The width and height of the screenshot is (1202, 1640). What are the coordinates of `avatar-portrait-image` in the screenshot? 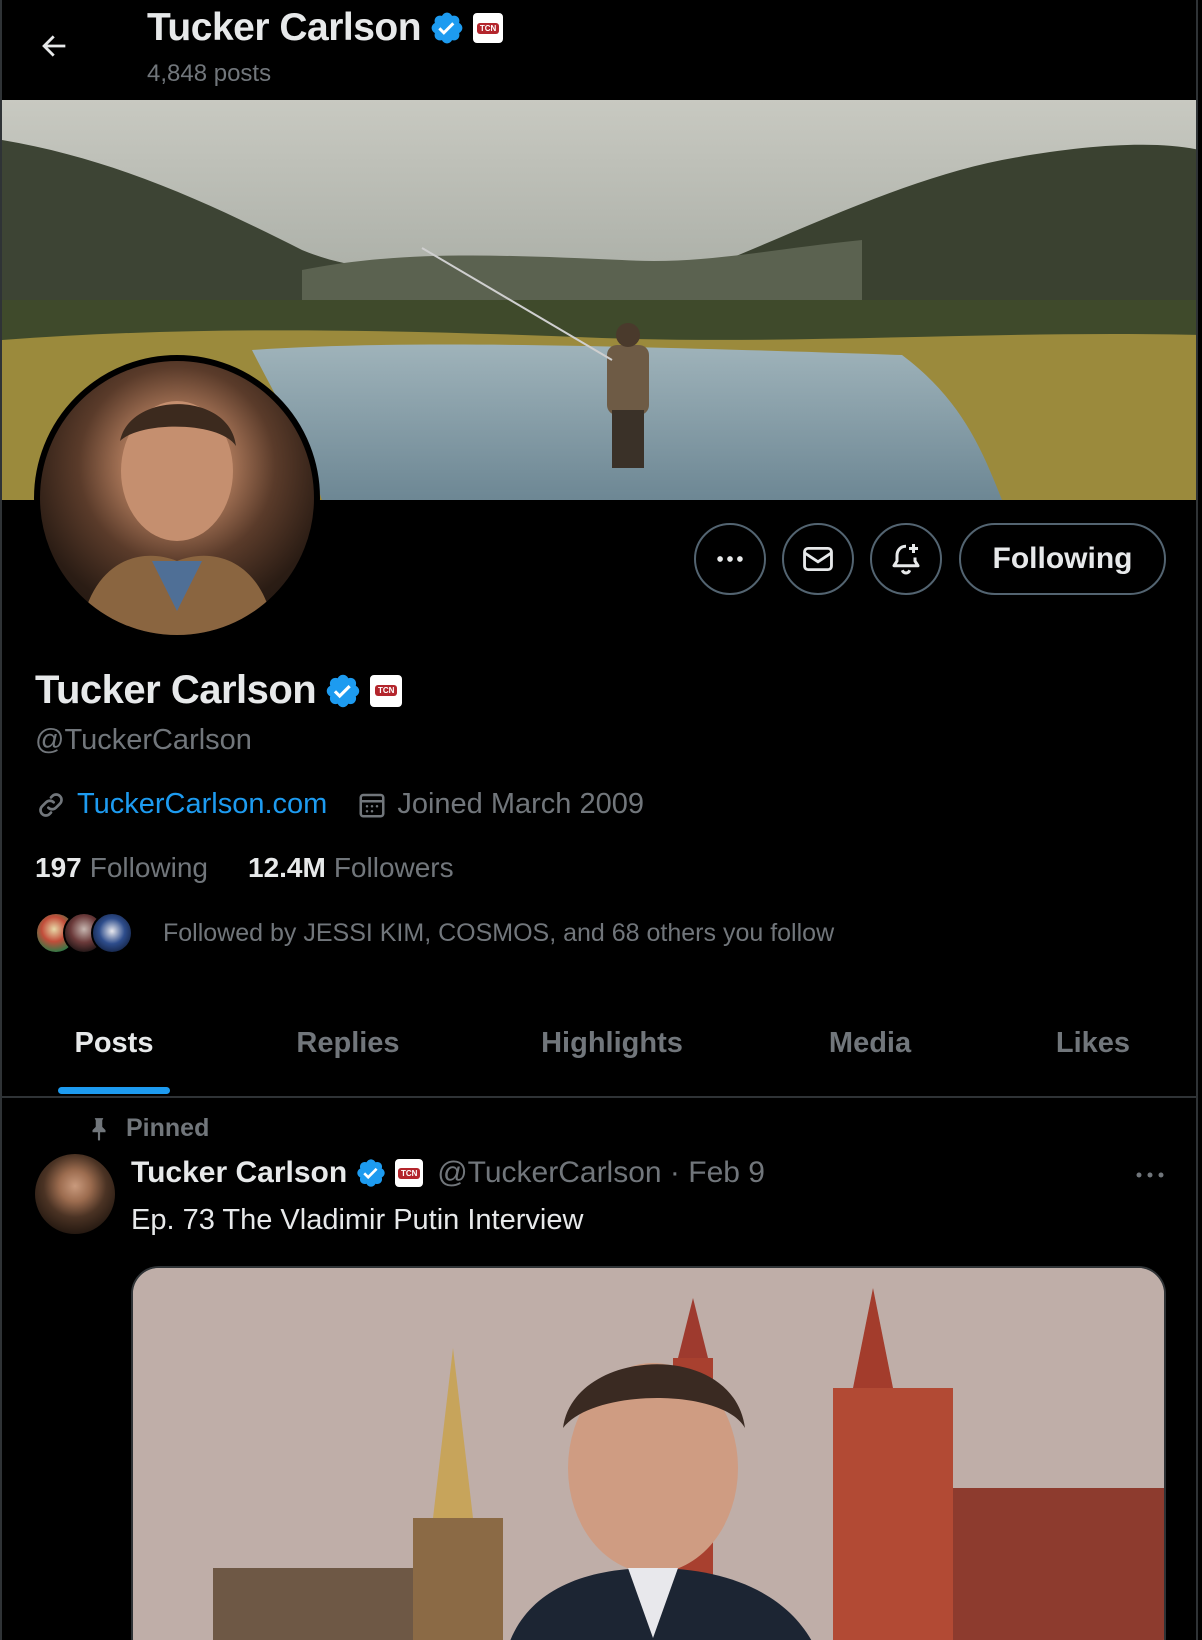 It's located at (177, 518).